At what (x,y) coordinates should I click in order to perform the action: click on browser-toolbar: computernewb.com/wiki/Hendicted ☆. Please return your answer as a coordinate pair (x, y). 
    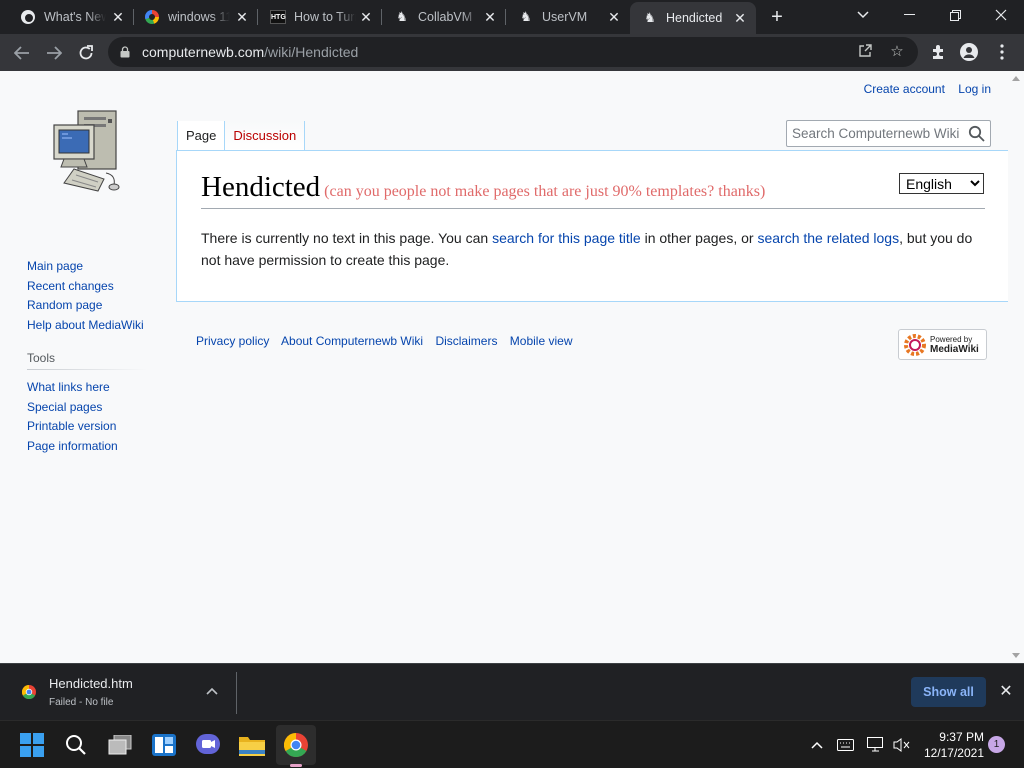
    Looking at the image, I should click on (512, 52).